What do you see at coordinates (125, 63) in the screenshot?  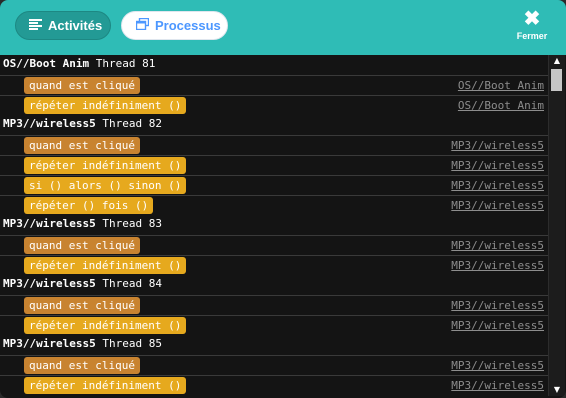 I see `thread-id: Thread 81` at bounding box center [125, 63].